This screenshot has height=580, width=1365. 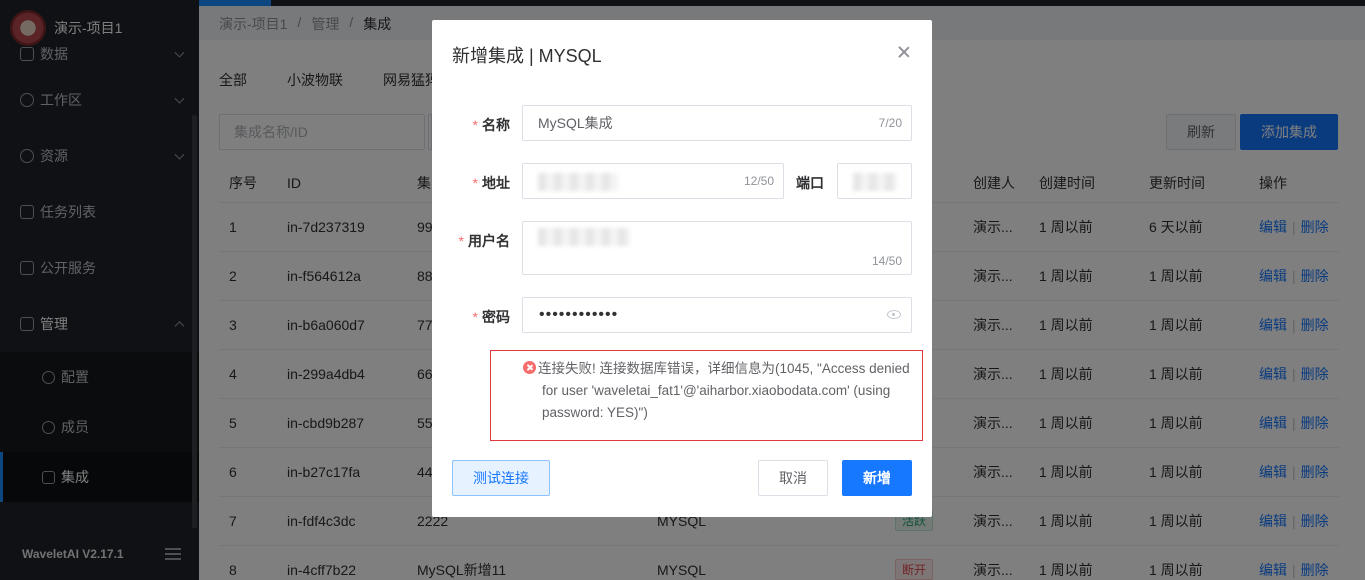 What do you see at coordinates (484, 241) in the screenshot?
I see `username-label: * 用户名` at bounding box center [484, 241].